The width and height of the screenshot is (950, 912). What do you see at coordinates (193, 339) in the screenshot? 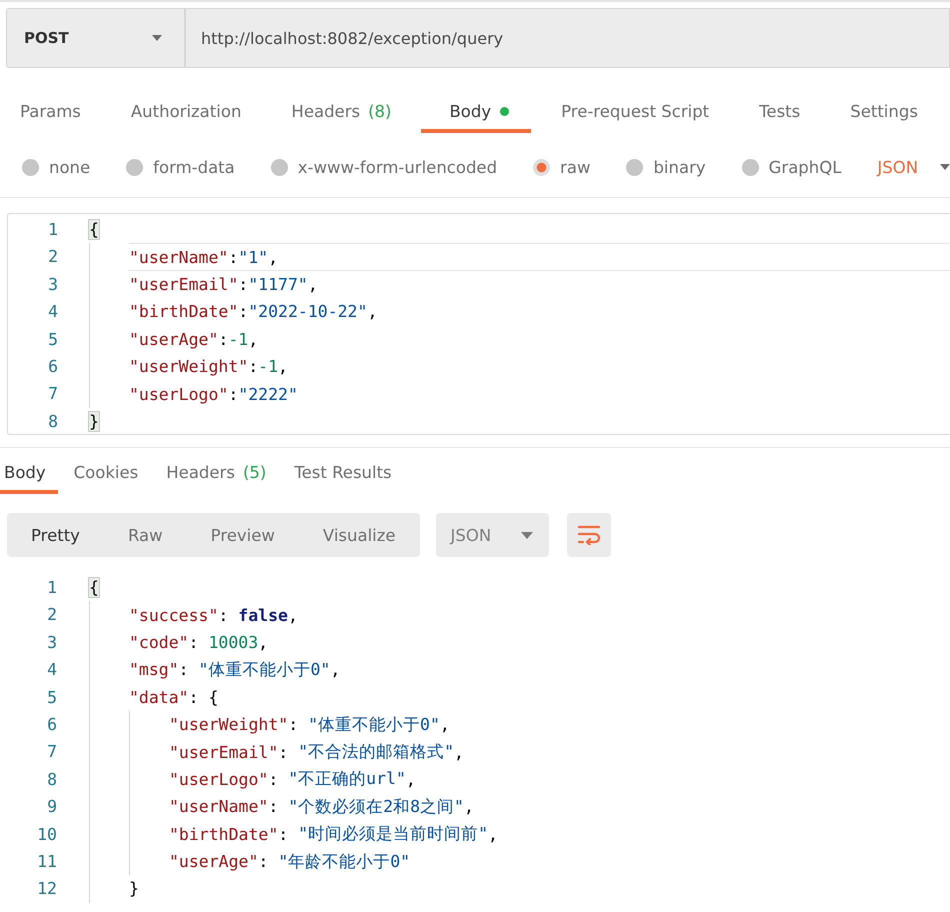
I see `code-line: "userAge":-1,` at bounding box center [193, 339].